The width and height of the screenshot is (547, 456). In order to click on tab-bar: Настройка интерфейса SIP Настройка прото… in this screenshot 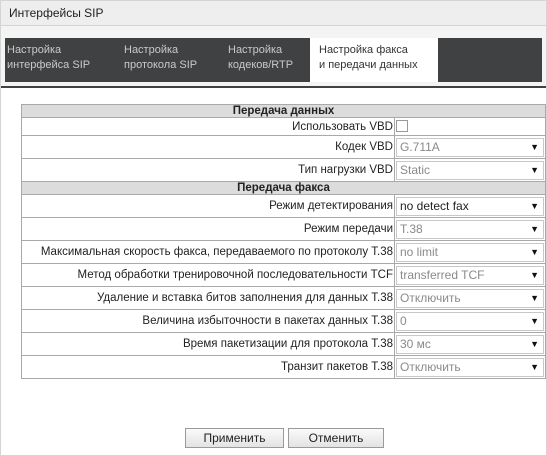, I will do `click(273, 56)`.